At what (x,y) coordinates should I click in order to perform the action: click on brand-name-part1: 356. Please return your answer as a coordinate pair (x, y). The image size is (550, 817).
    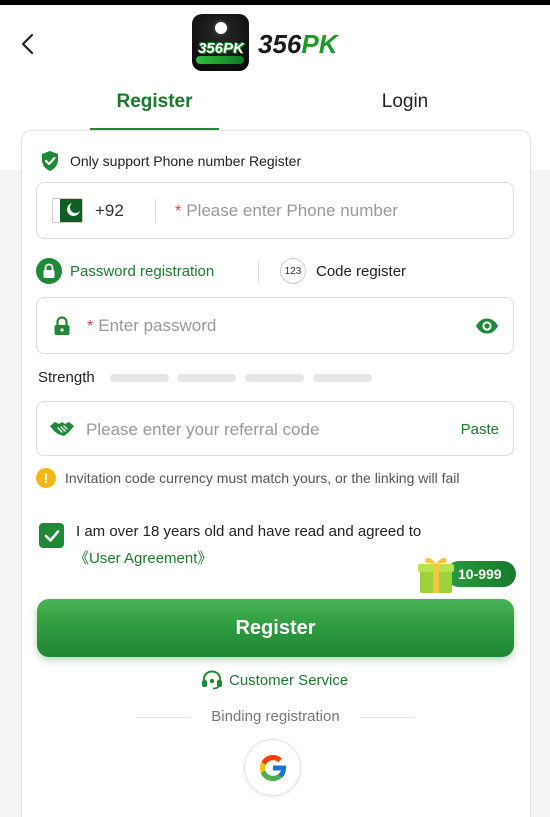
    Looking at the image, I should click on (280, 44).